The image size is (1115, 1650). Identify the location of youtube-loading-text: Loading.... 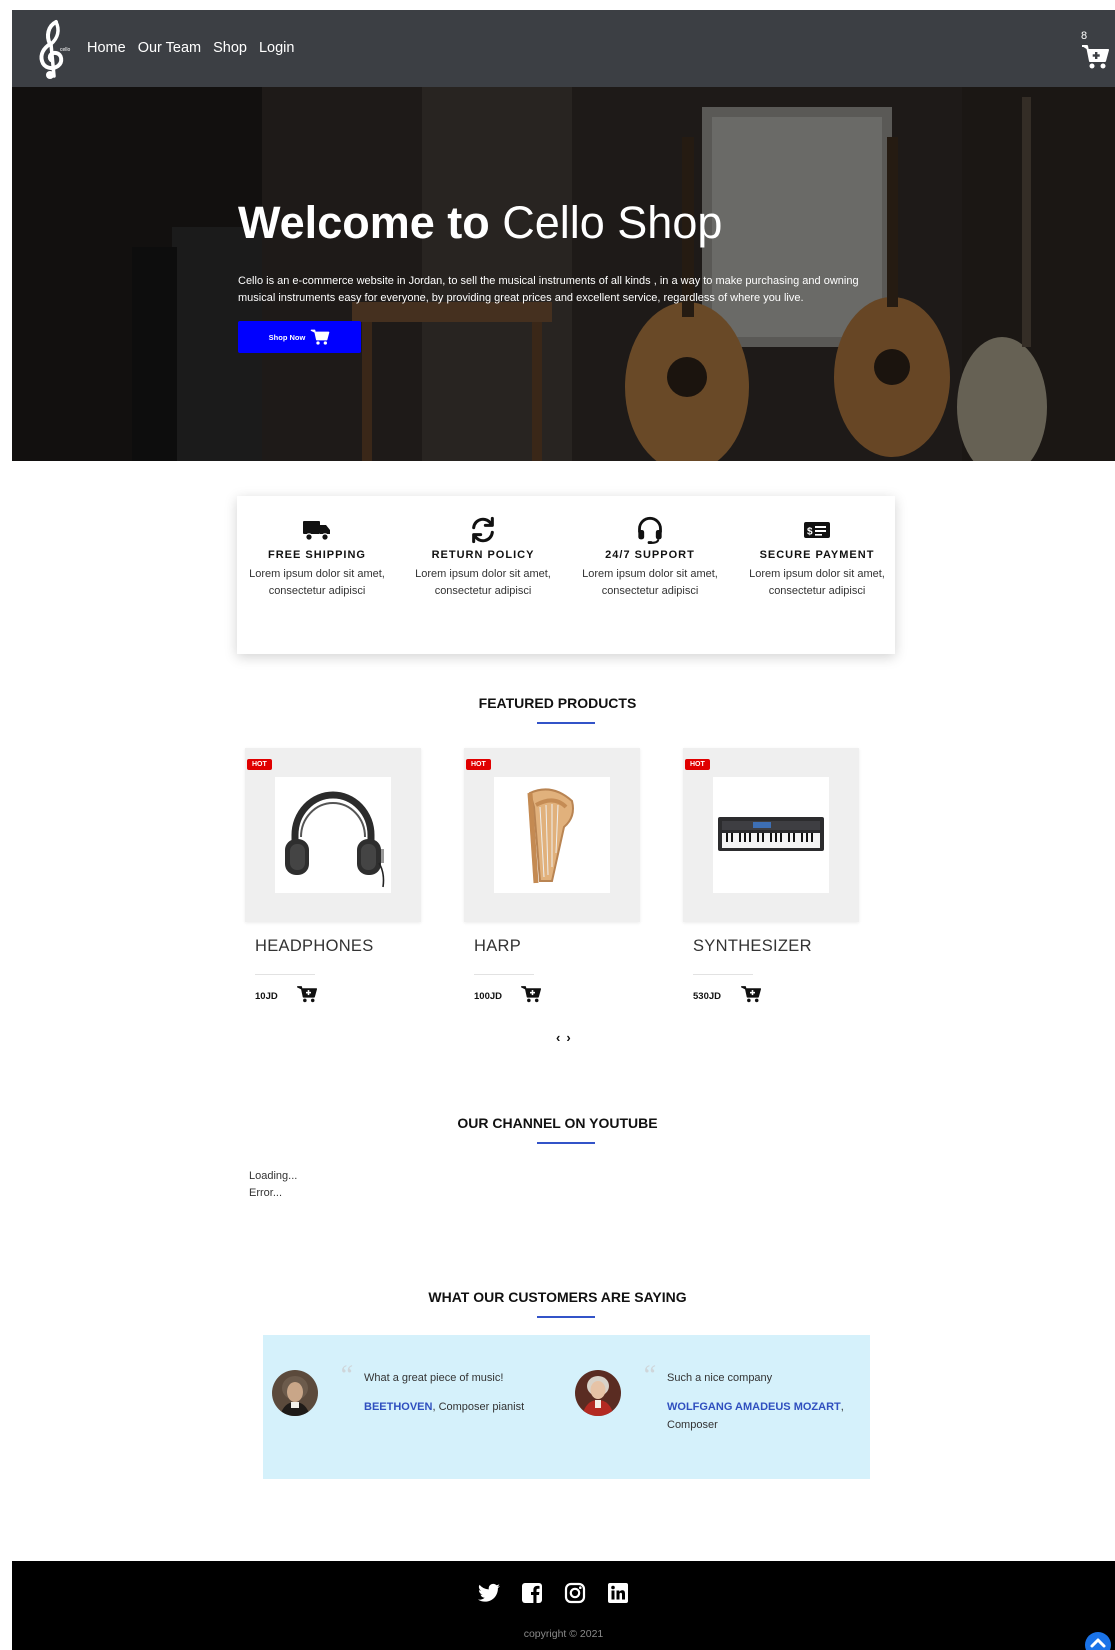
(273, 1176).